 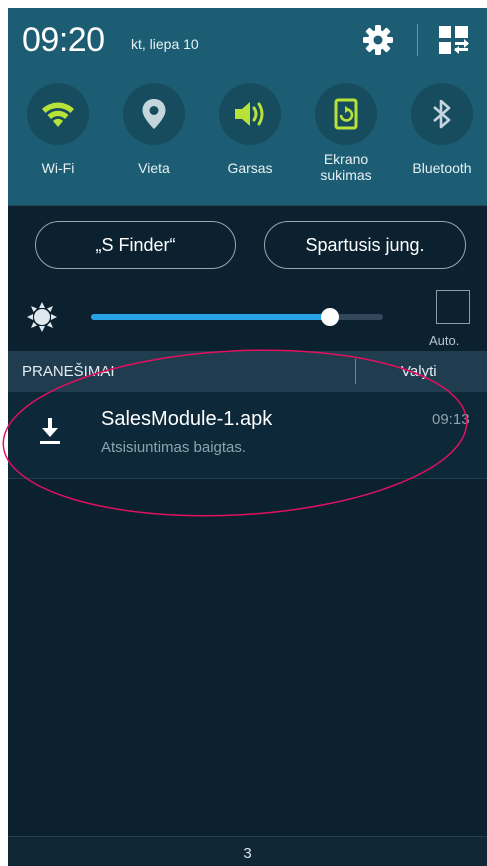 I want to click on toggle-screen-rotation: Ekrano sukimas, so click(x=346, y=133).